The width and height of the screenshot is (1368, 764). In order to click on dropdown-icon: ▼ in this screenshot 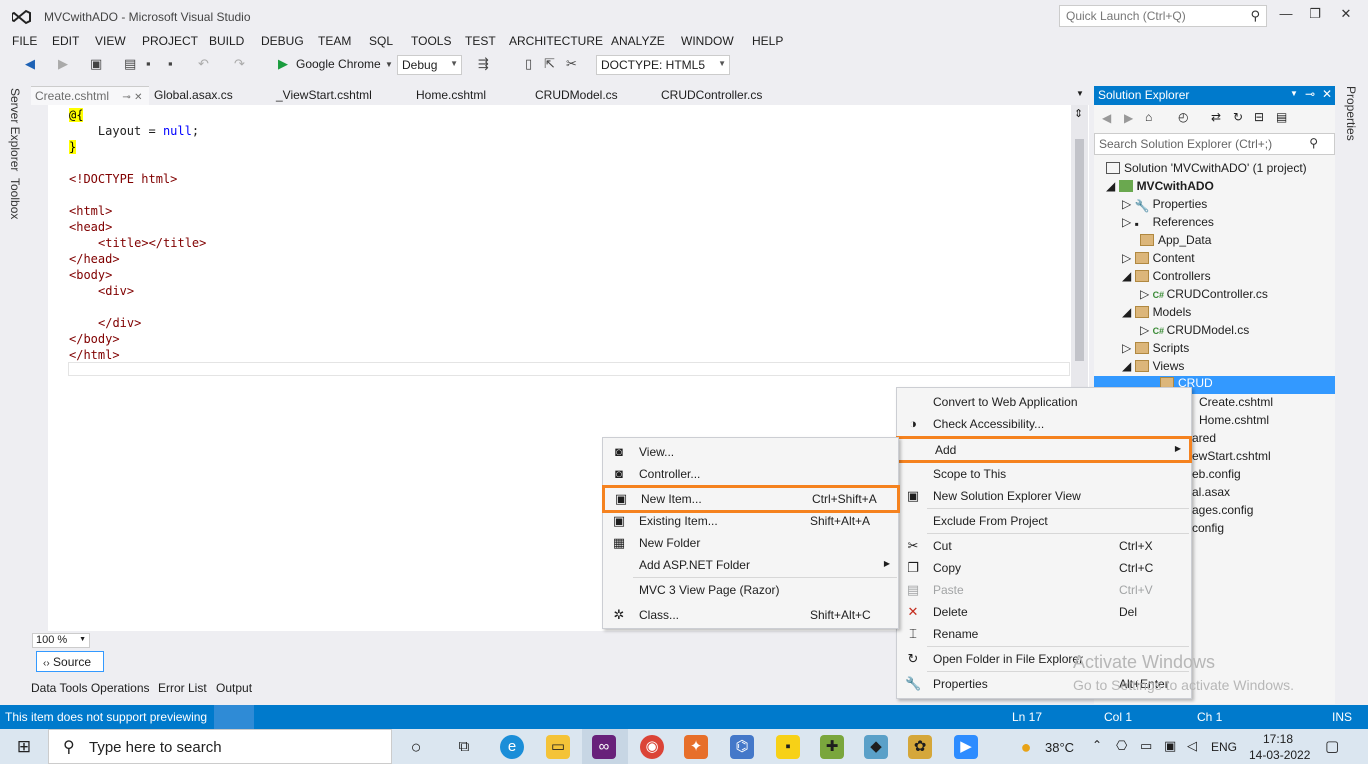, I will do `click(1294, 93)`.